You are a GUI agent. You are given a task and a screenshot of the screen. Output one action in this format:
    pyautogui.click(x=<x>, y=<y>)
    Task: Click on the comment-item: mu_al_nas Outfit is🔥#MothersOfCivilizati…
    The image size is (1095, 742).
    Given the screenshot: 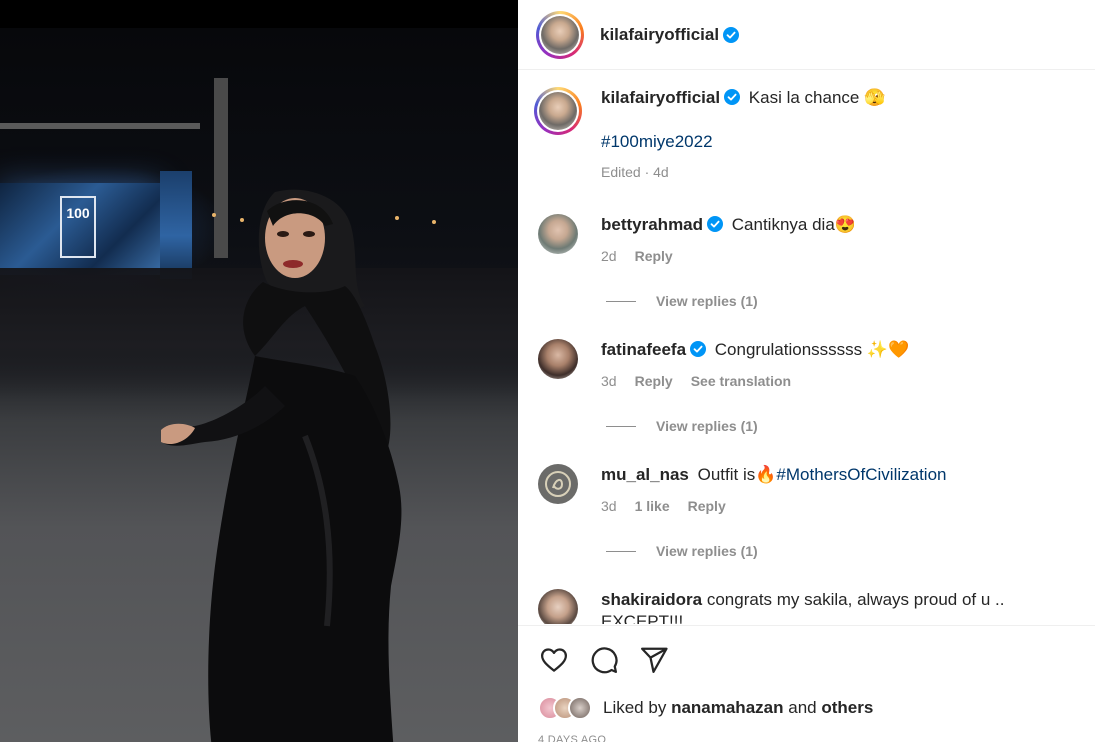 What is the action you would take?
    pyautogui.click(x=742, y=490)
    